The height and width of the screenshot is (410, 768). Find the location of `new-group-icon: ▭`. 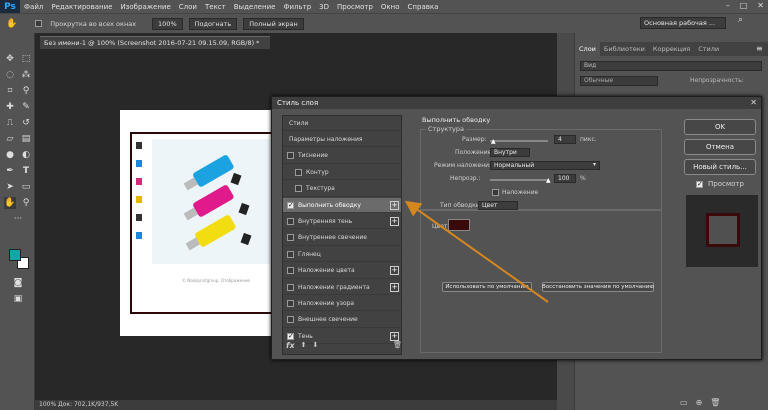

new-group-icon: ▭ is located at coordinates (684, 404).